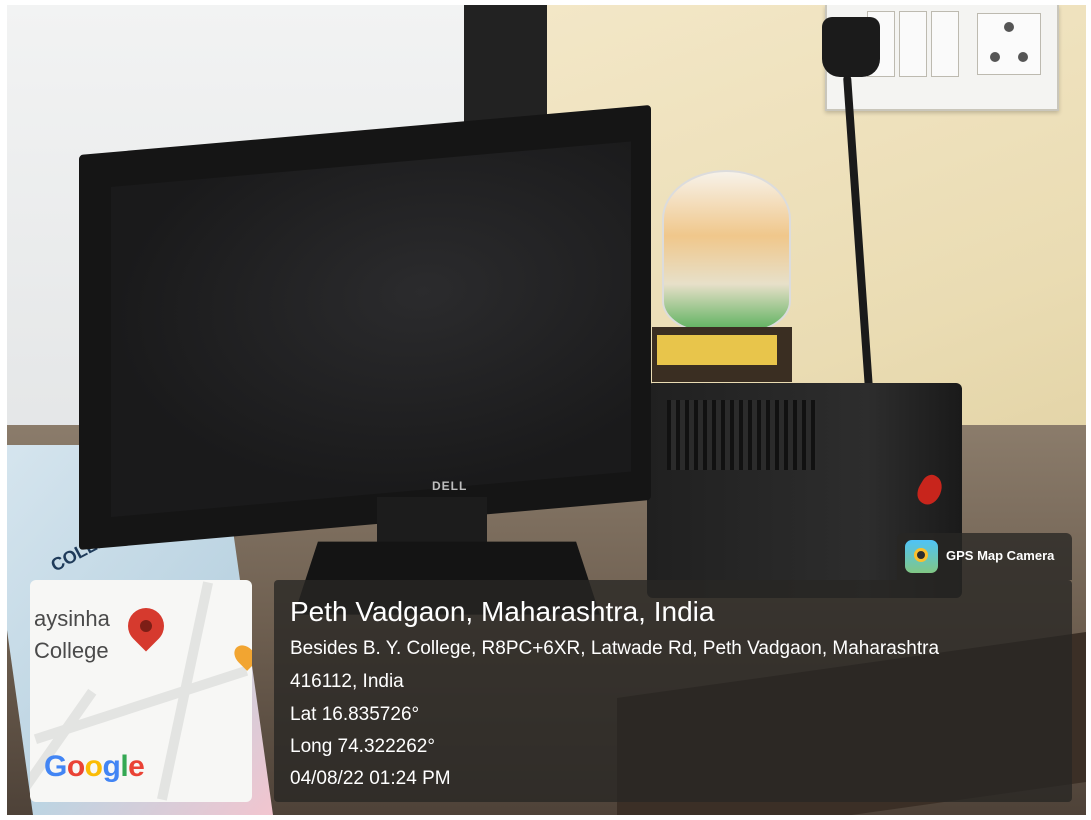 Image resolution: width=1091 pixels, height=820 pixels. I want to click on map-place-label: aysinha, so click(72, 618).